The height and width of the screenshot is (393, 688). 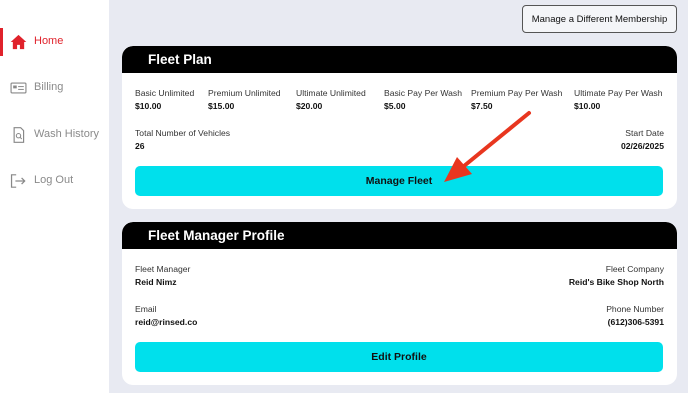 What do you see at coordinates (423, 93) in the screenshot?
I see `plan-name: Basic Pay Per Wash` at bounding box center [423, 93].